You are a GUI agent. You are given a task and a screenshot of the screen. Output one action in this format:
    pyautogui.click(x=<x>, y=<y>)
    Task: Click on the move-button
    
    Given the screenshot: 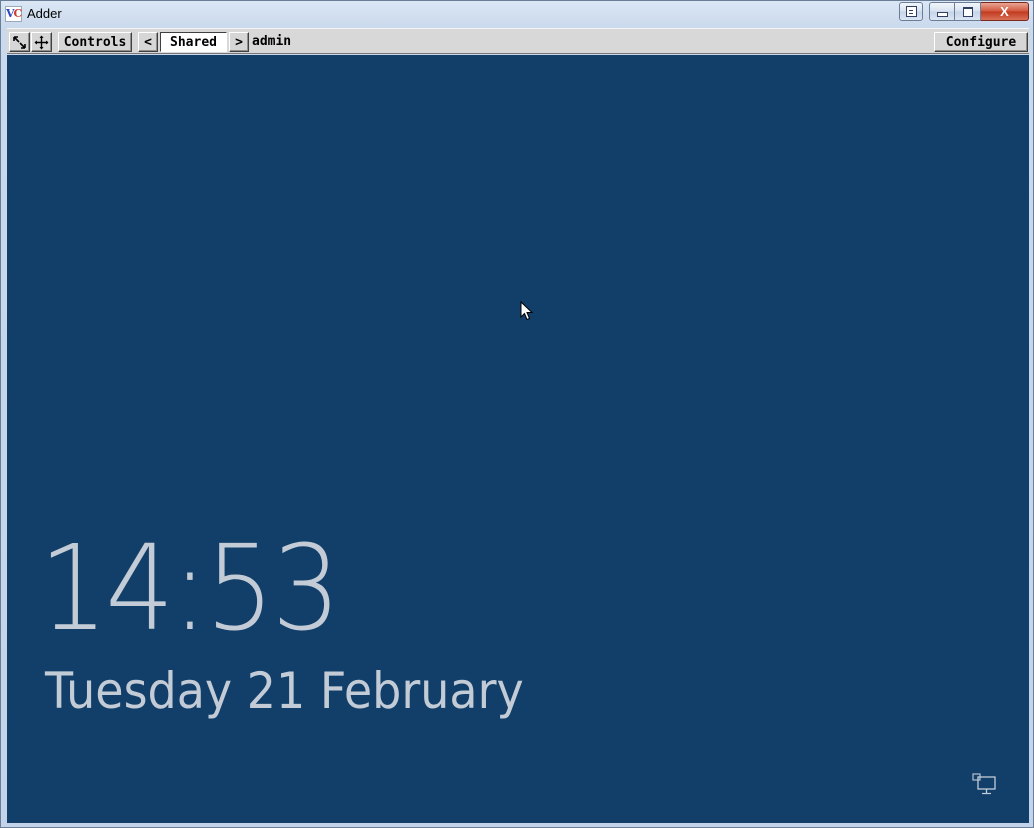 What is the action you would take?
    pyautogui.click(x=41, y=42)
    